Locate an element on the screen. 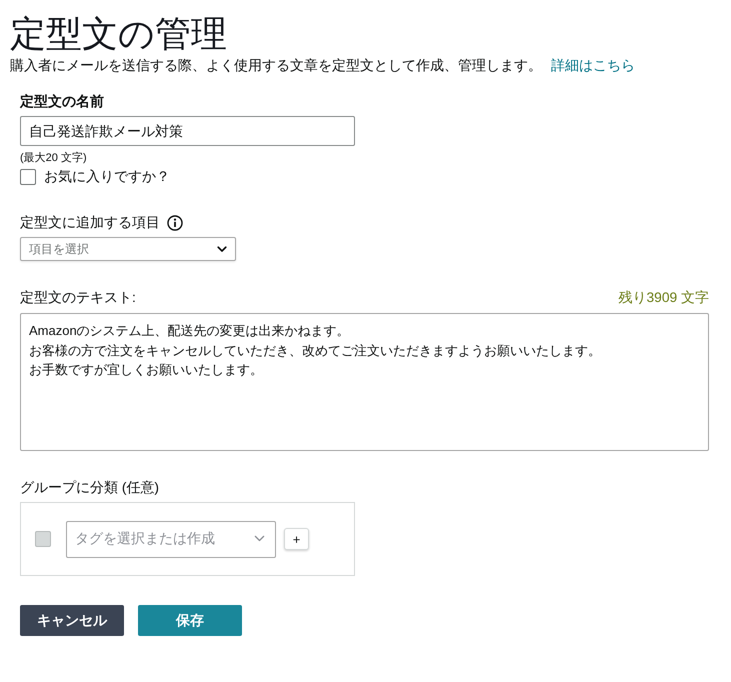 This screenshot has height=682, width=731. field-label: グループに分類 (任意) is located at coordinates (90, 488).